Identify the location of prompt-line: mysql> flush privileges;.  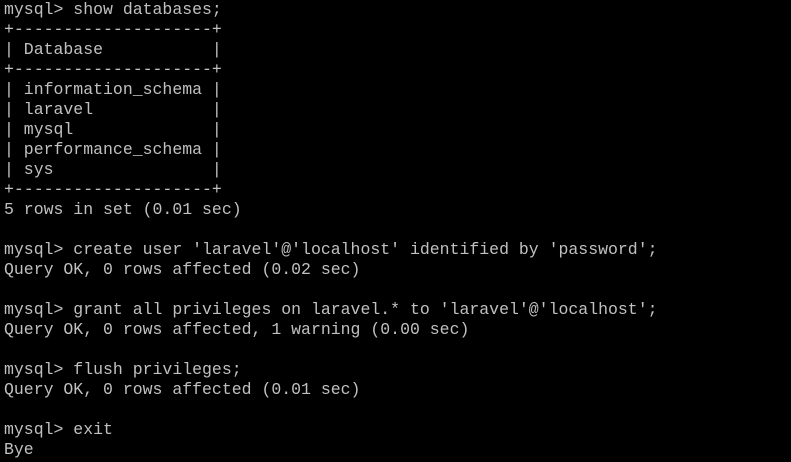
(123, 369).